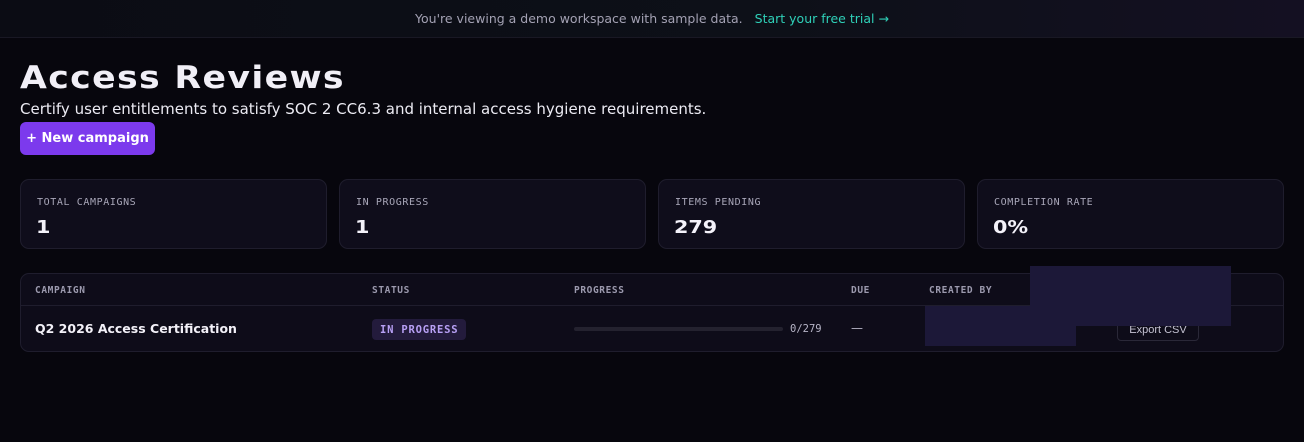 The height and width of the screenshot is (442, 1304). What do you see at coordinates (182, 78) in the screenshot?
I see `page-title: Access Reviews` at bounding box center [182, 78].